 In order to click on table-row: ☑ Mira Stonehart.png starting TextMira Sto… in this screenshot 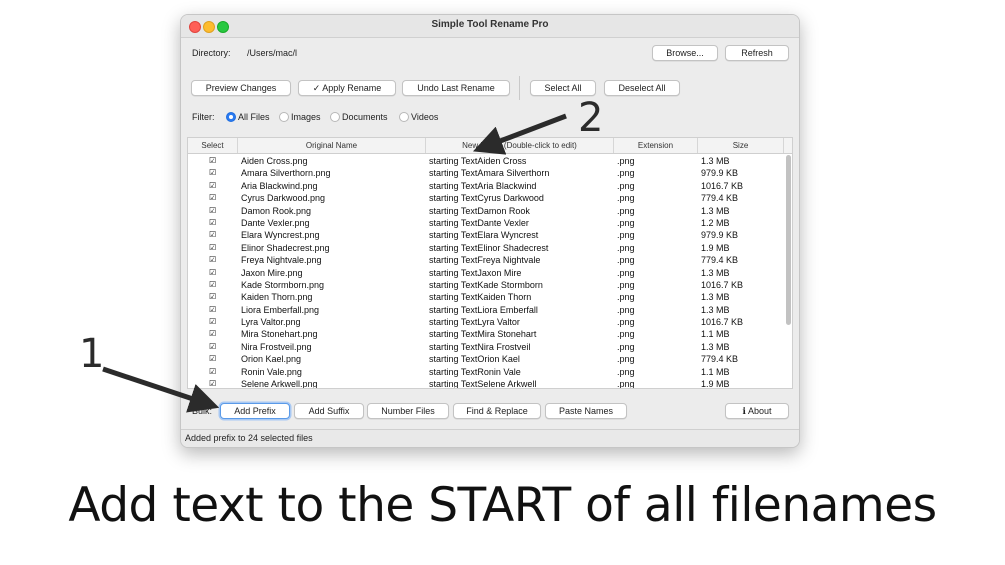, I will do `click(486, 334)`.